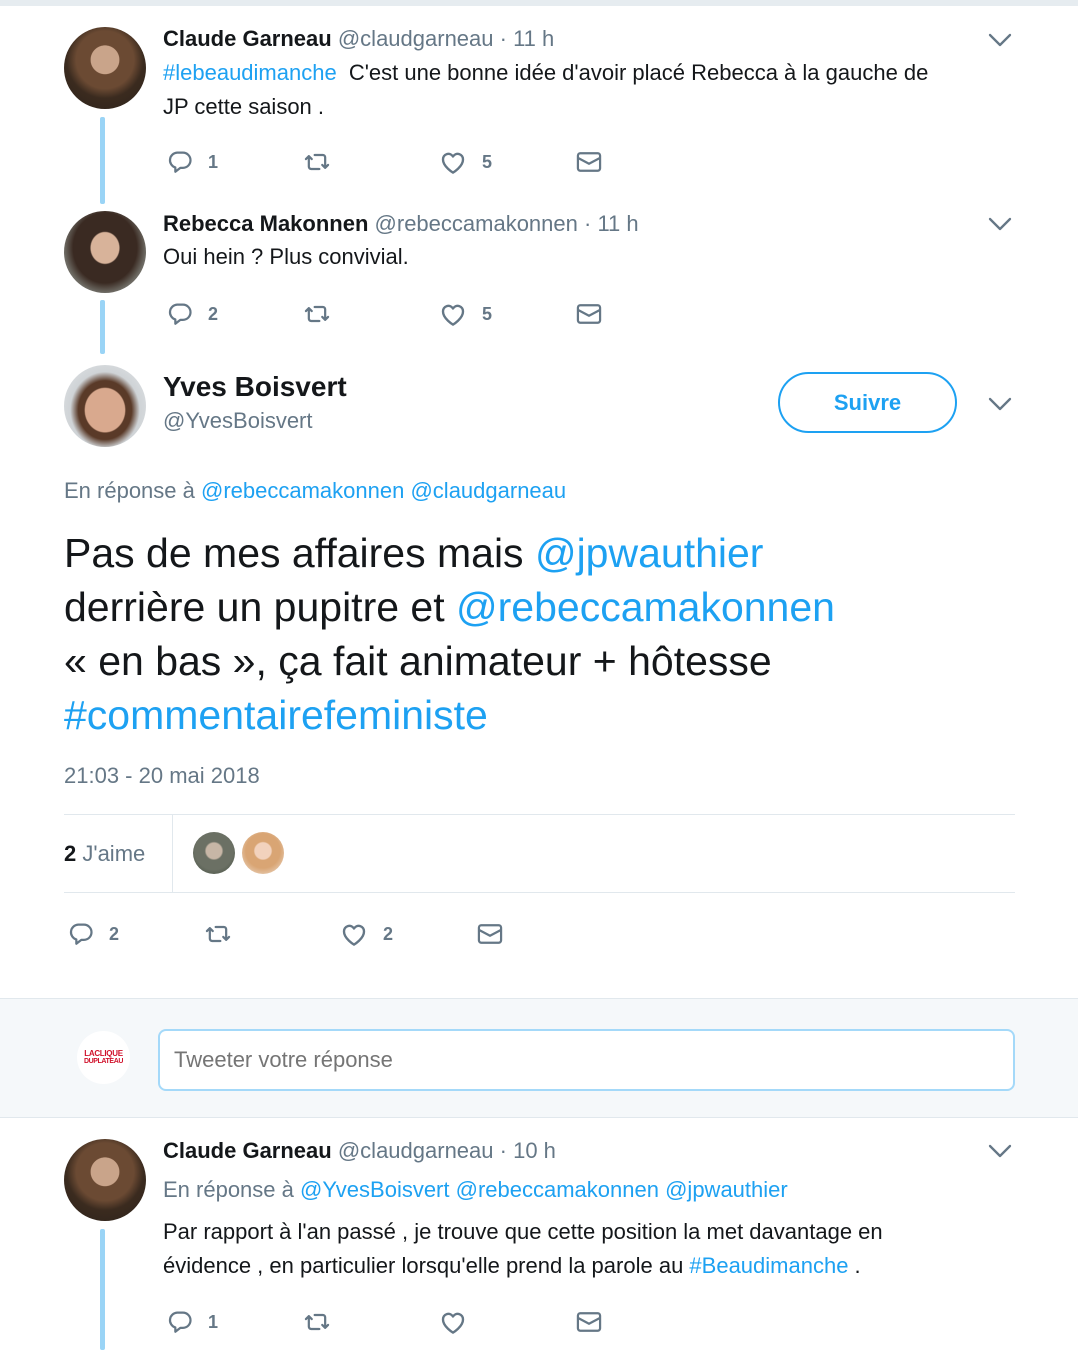 Image resolution: width=1078 pixels, height=1350 pixels. What do you see at coordinates (488, 490) in the screenshot?
I see `mention-link: @claudgarneau` at bounding box center [488, 490].